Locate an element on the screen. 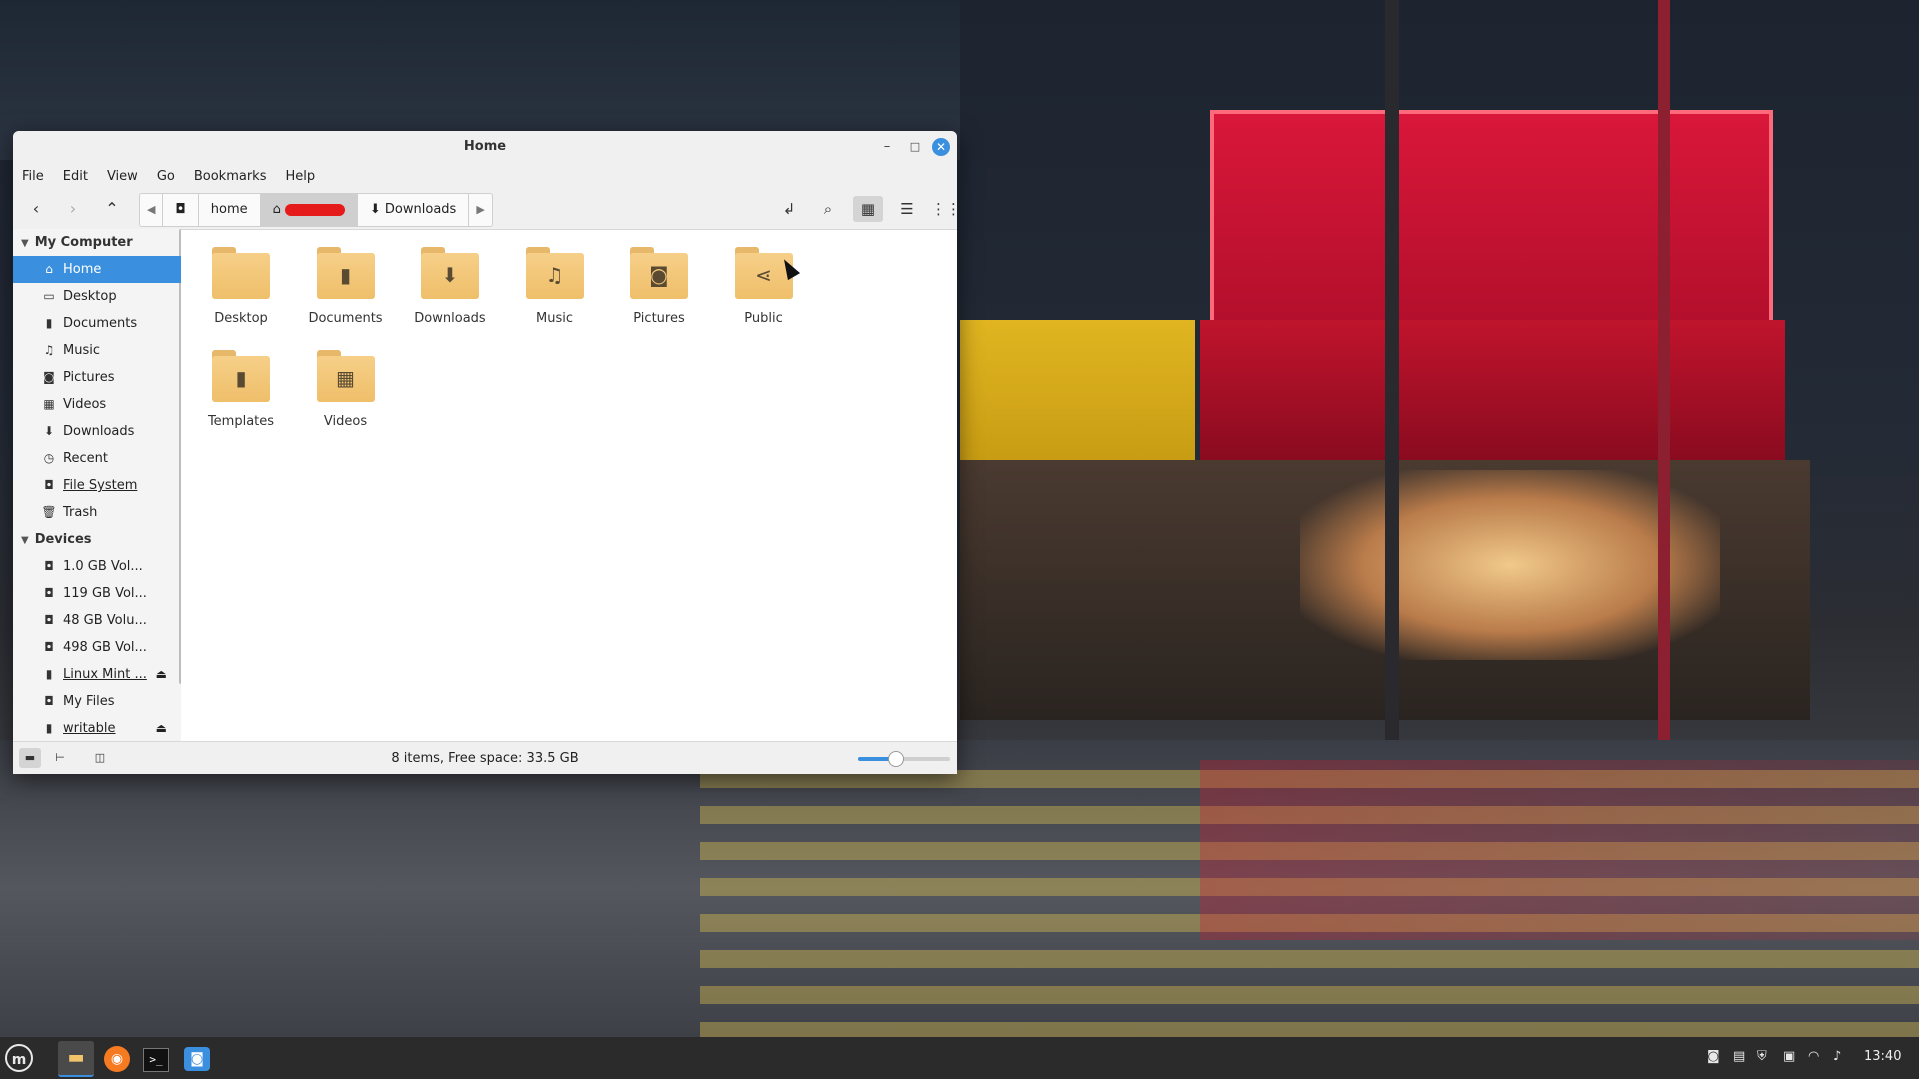  file-item-music: ♫ Music is located at coordinates (555, 286).